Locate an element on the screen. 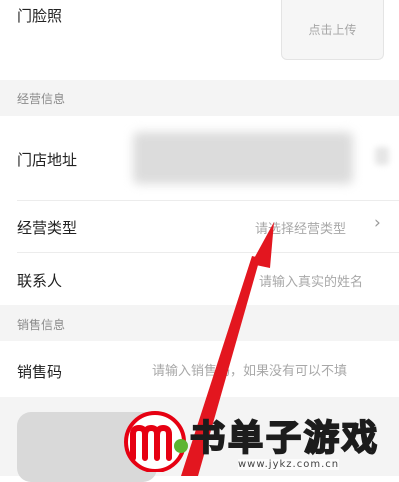  watermark-brand-text: 书单子游戏 is located at coordinates (285, 438).